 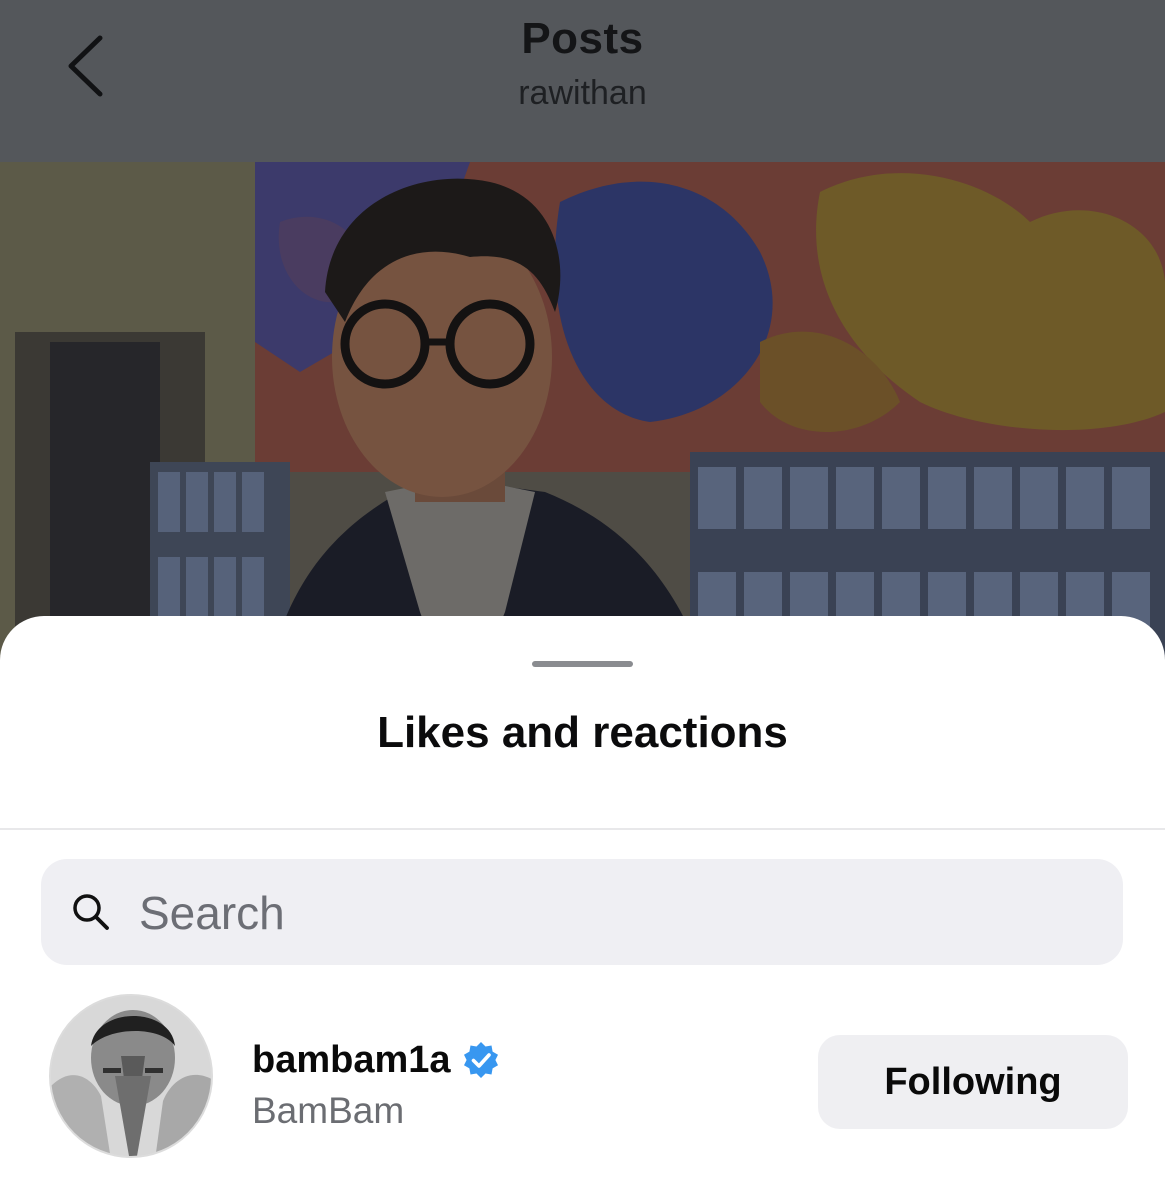 What do you see at coordinates (582, 732) in the screenshot?
I see `sheet-title: Likes and reactions` at bounding box center [582, 732].